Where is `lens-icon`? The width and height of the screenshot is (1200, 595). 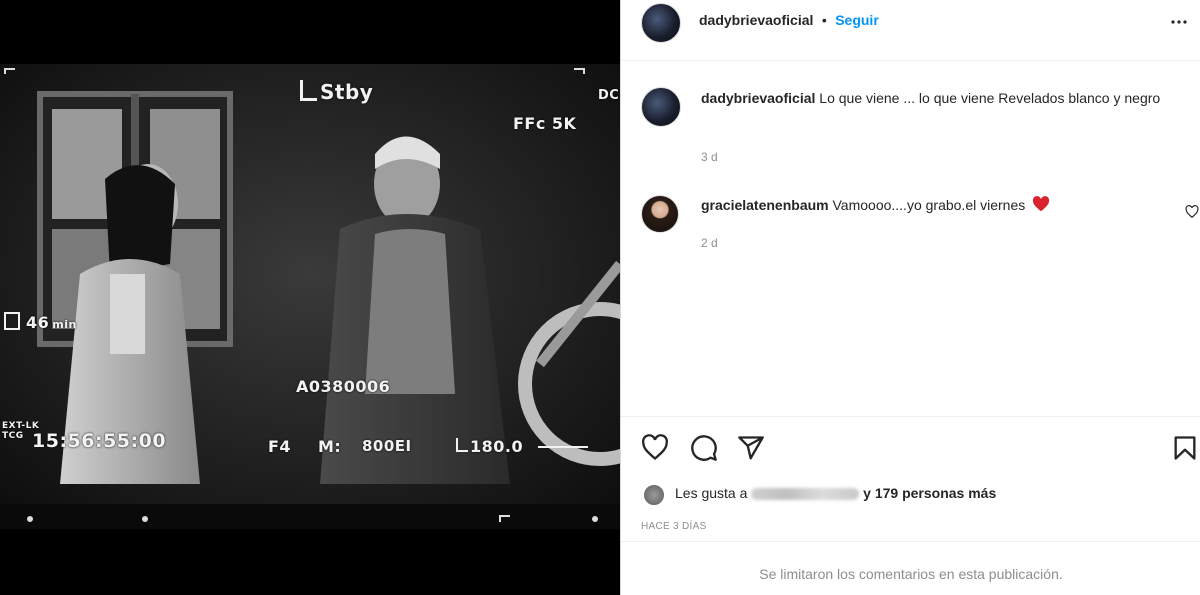
lens-icon is located at coordinates (308, 90).